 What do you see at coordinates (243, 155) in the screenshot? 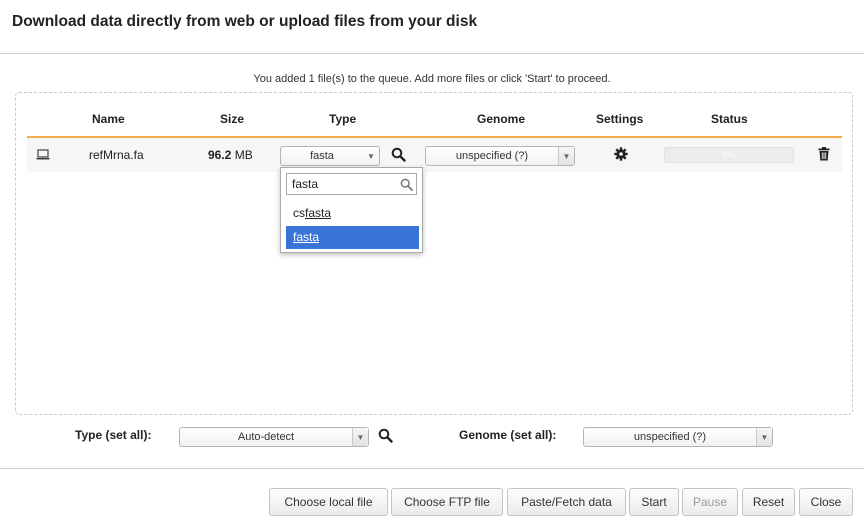
I see `file-size-unit: MB` at bounding box center [243, 155].